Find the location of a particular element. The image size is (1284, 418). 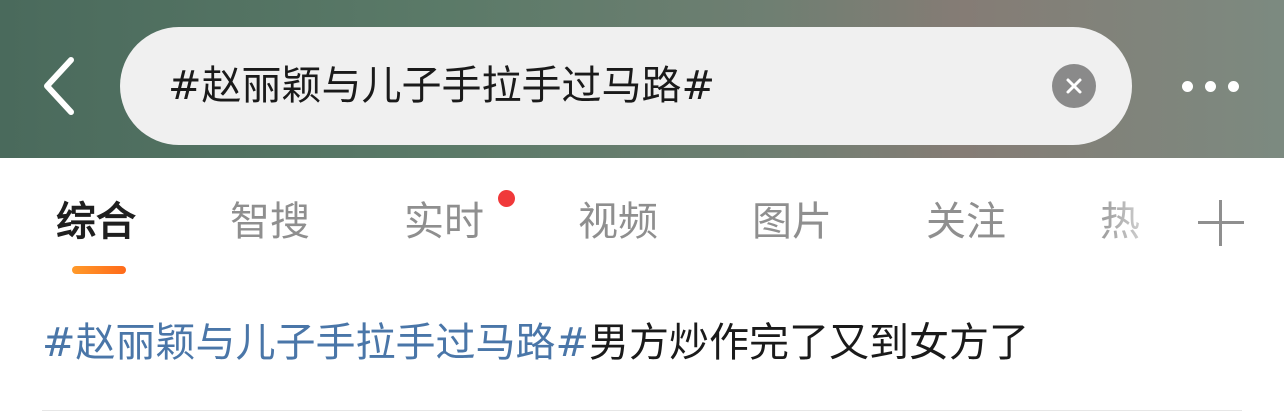

divider is located at coordinates (642, 410).